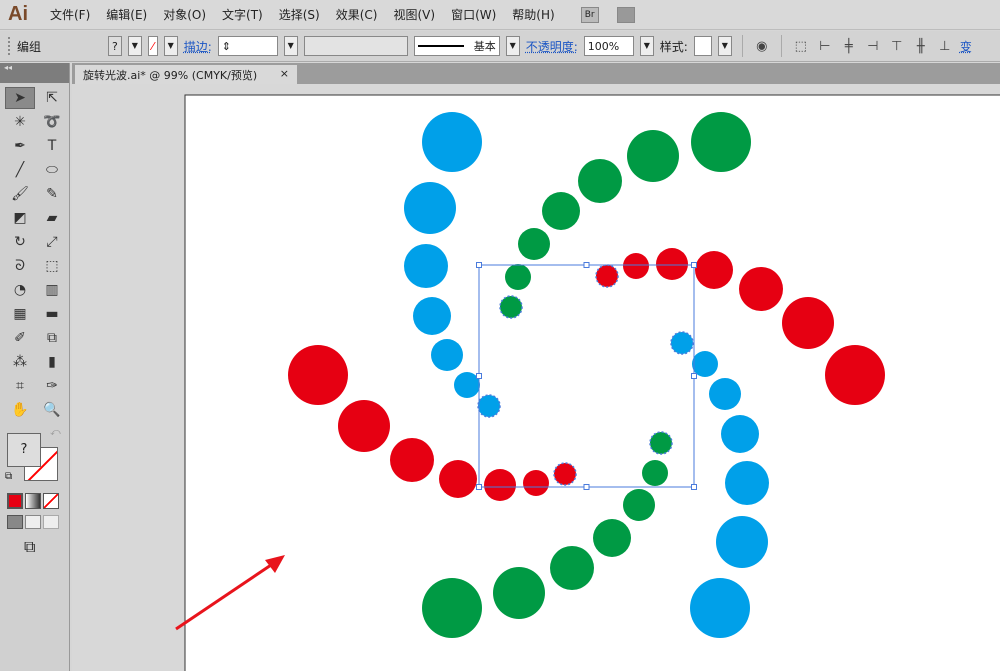 This screenshot has height=671, width=1000. Describe the element at coordinates (33, 501) in the screenshot. I see `gradient-button` at that location.